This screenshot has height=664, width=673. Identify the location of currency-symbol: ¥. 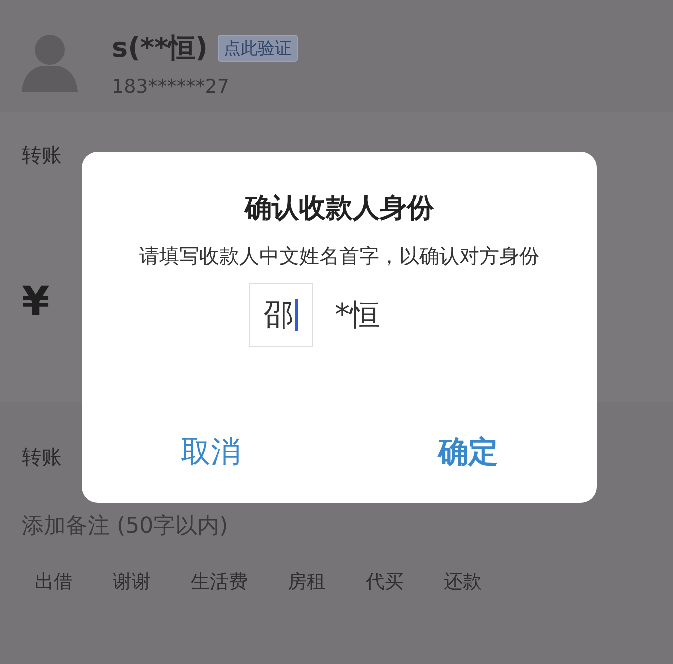
(36, 302).